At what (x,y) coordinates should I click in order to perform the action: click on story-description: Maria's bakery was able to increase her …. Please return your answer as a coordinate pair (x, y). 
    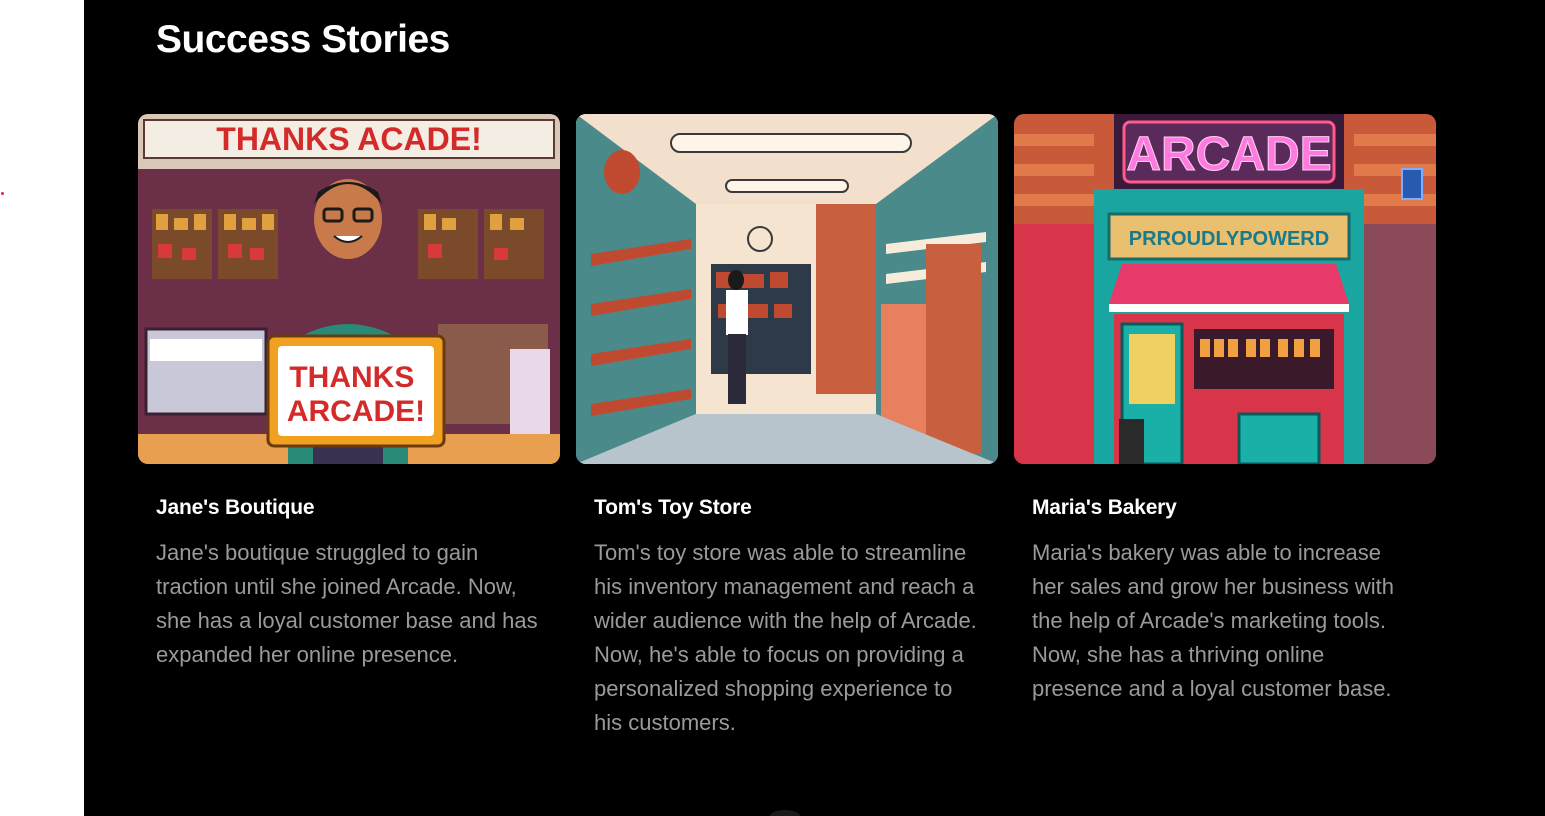
    Looking at the image, I should click on (1213, 620).